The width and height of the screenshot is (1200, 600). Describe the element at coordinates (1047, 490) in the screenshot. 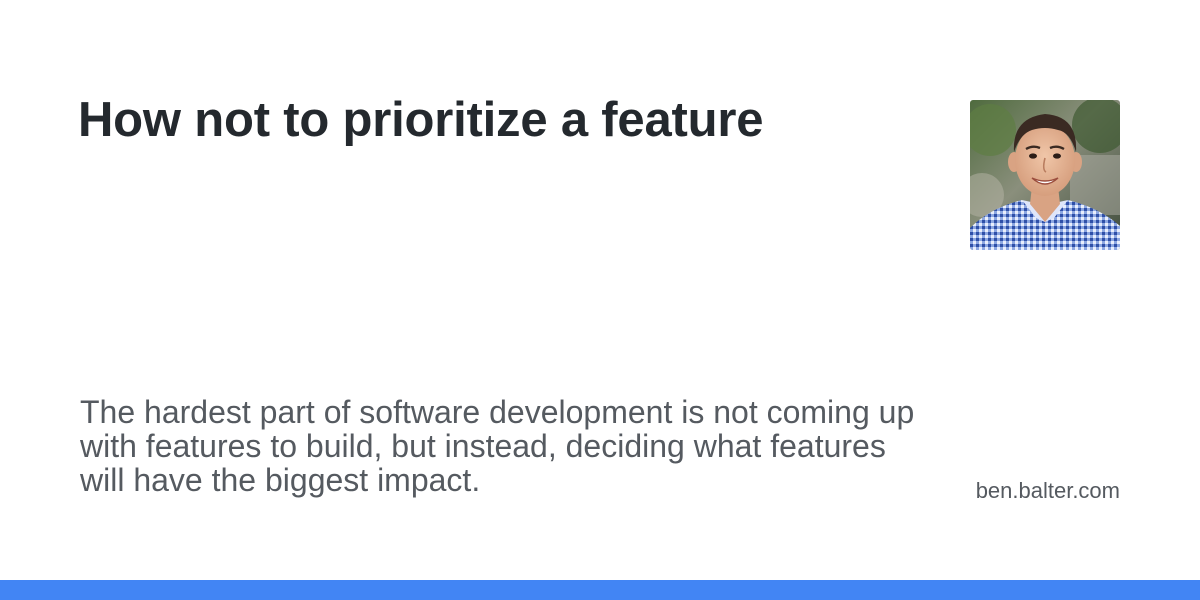

I see `site-domain: ben.balter.com` at that location.